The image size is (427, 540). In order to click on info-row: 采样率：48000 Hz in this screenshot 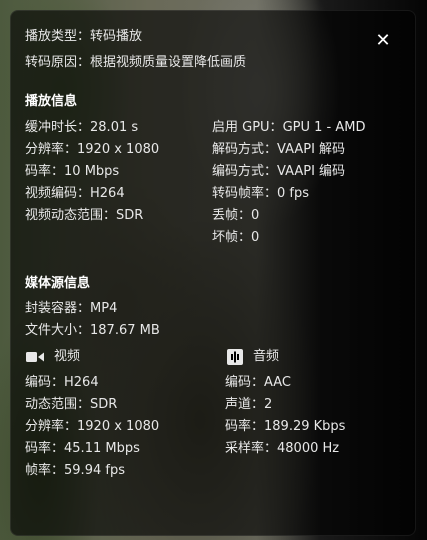, I will do `click(285, 449)`.